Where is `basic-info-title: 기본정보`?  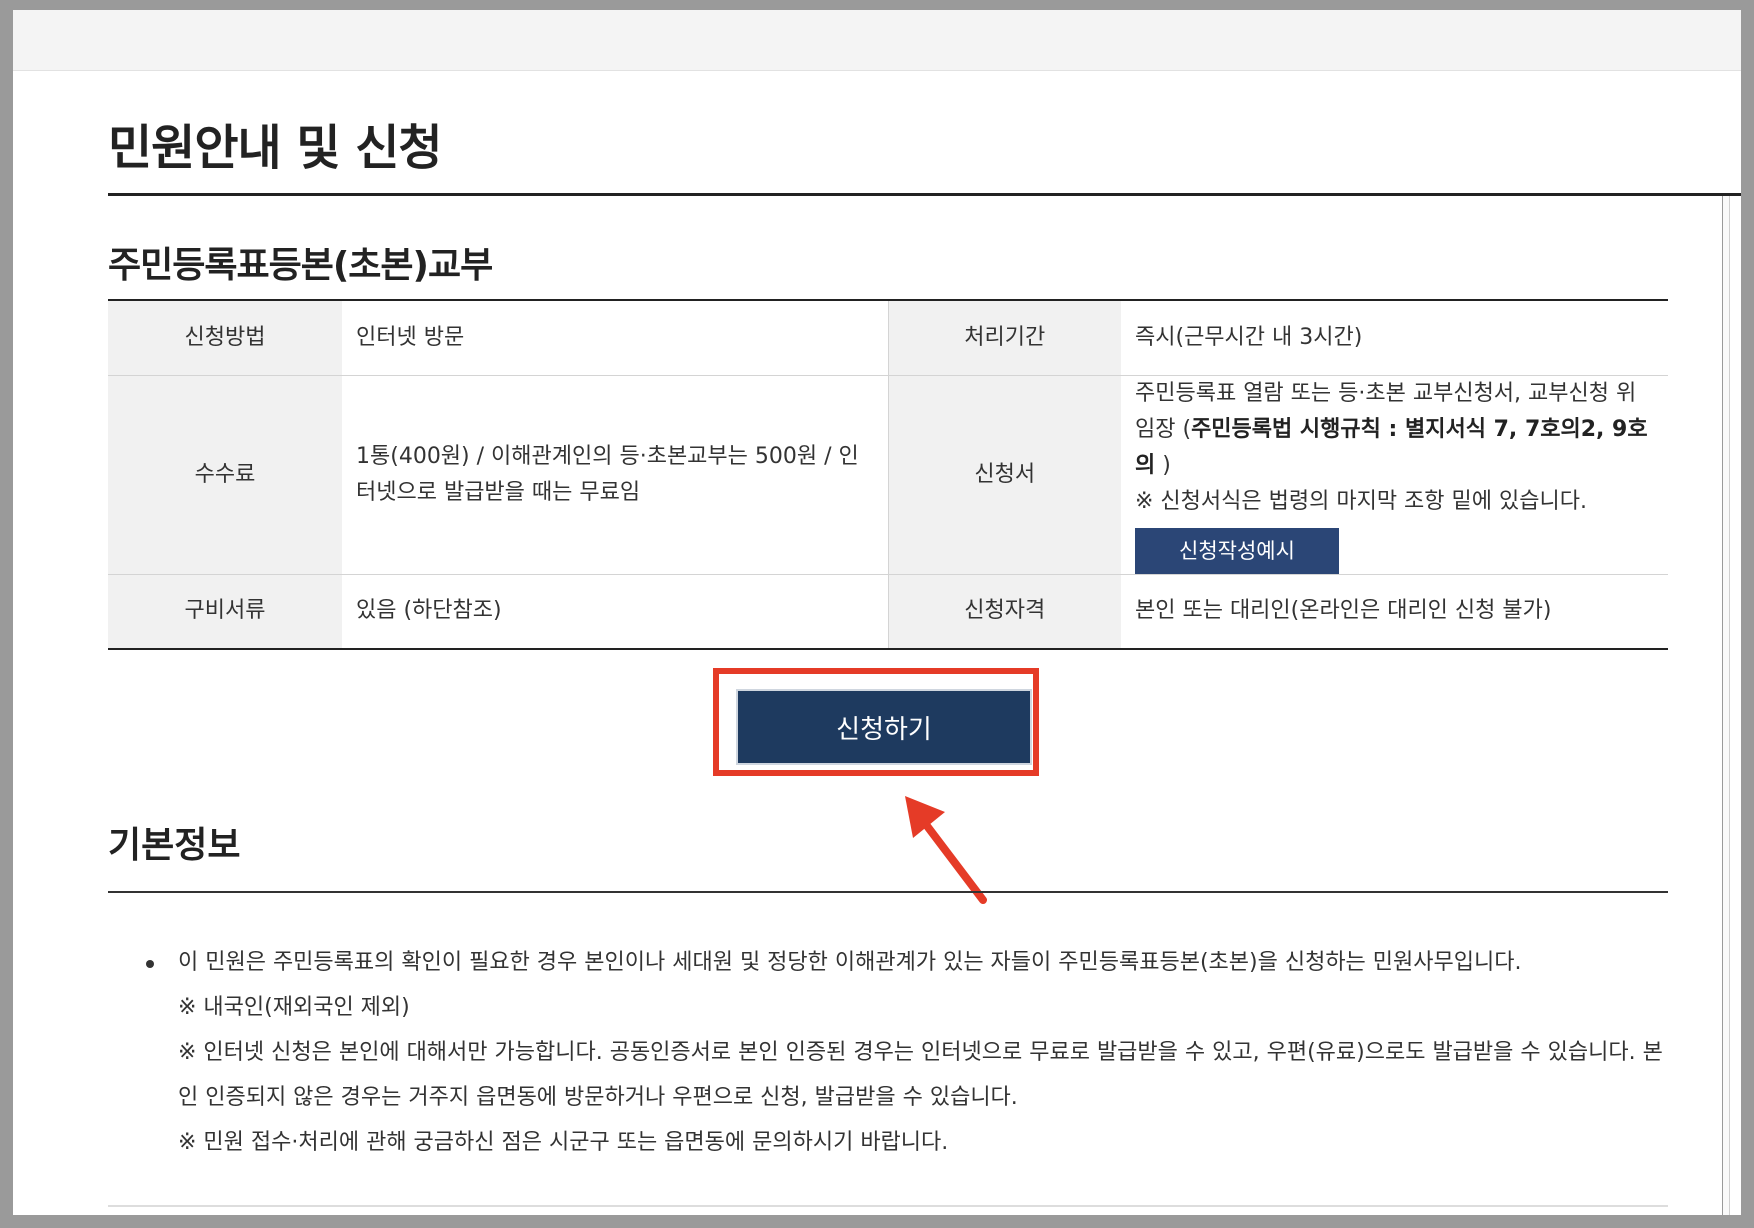
basic-info-title: 기본정보 is located at coordinates (174, 845).